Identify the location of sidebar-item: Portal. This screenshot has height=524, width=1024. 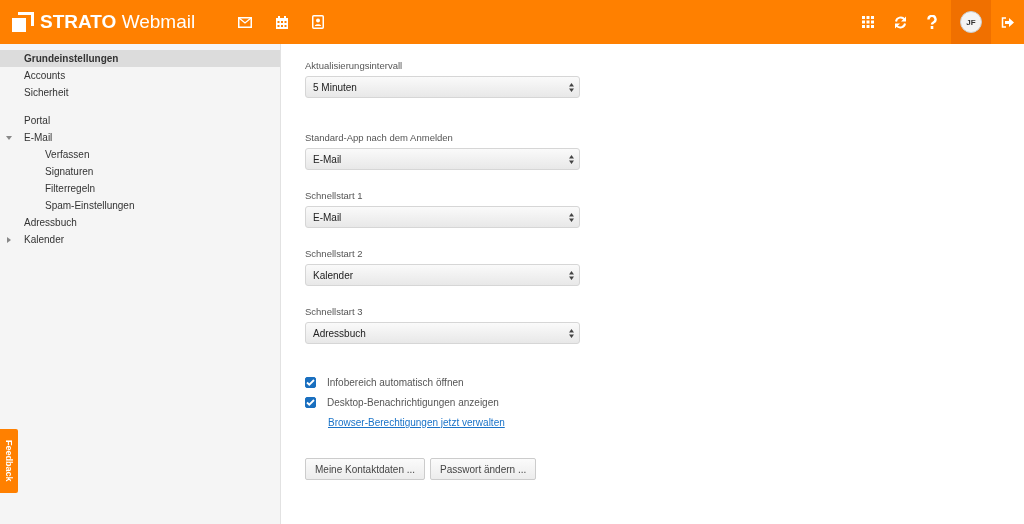
(140, 120).